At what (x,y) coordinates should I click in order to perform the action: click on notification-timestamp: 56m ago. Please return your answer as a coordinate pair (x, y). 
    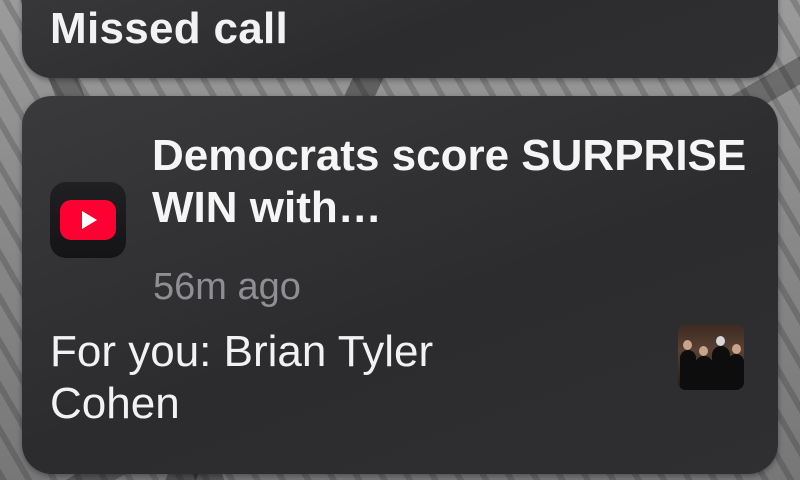
    Looking at the image, I should click on (227, 287).